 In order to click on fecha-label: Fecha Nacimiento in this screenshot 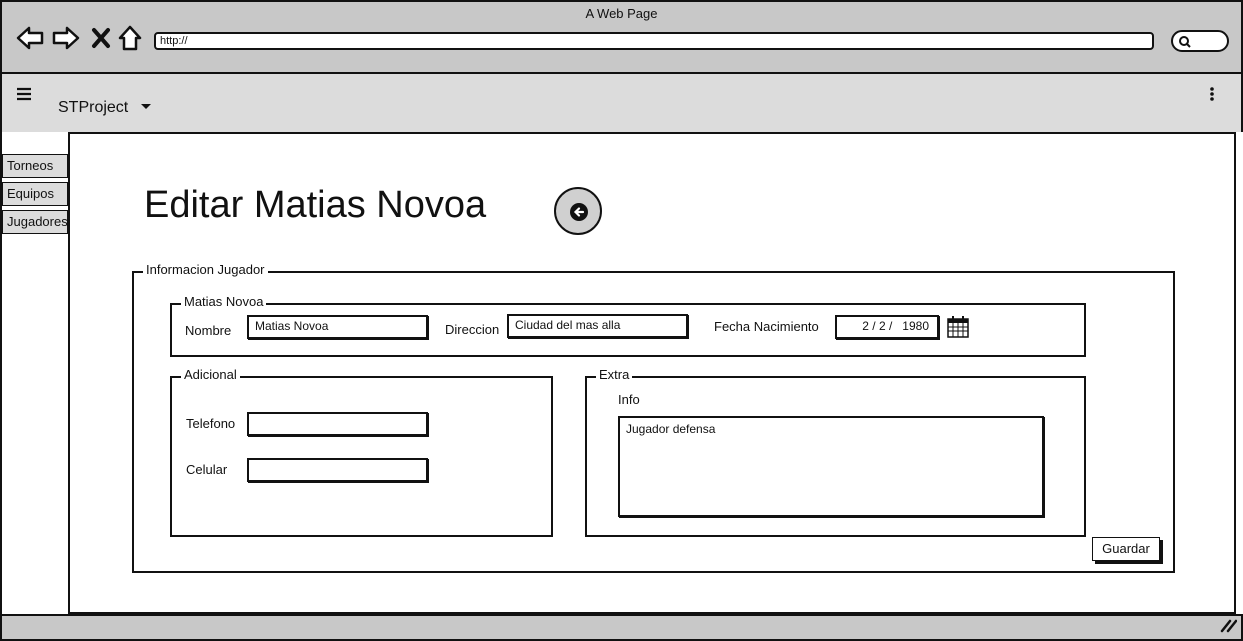, I will do `click(766, 326)`.